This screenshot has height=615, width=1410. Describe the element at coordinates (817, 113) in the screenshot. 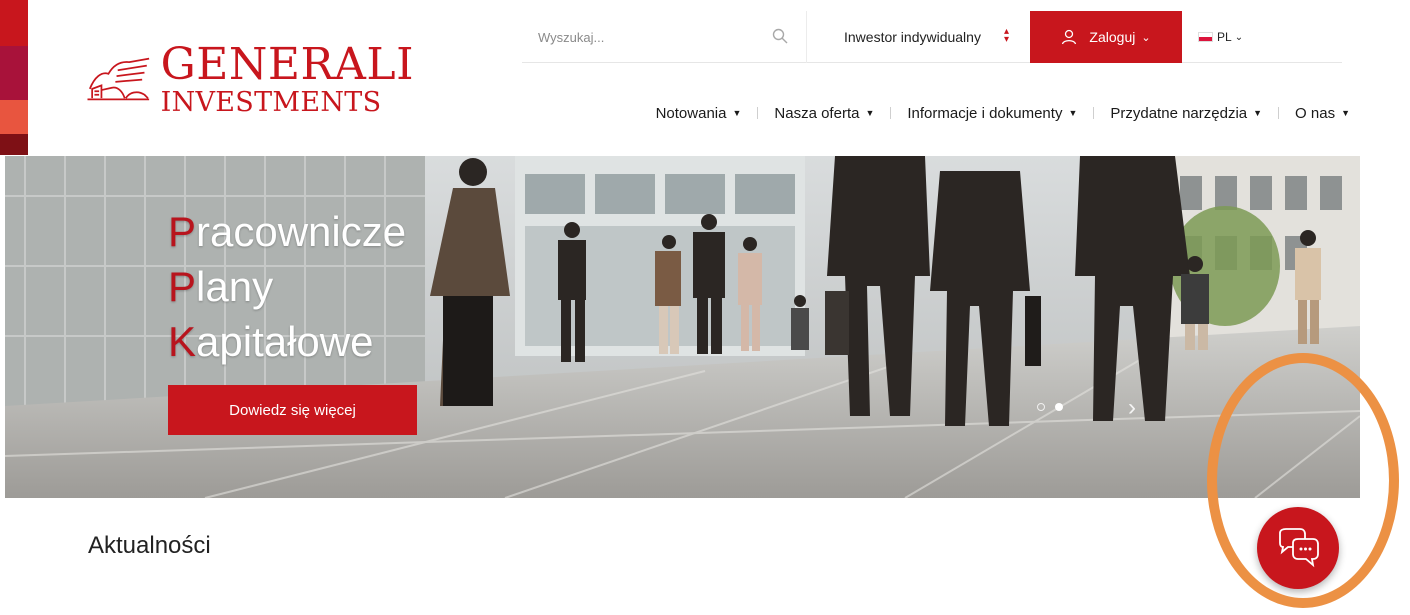

I see `nav-label: Nasza oferta` at that location.